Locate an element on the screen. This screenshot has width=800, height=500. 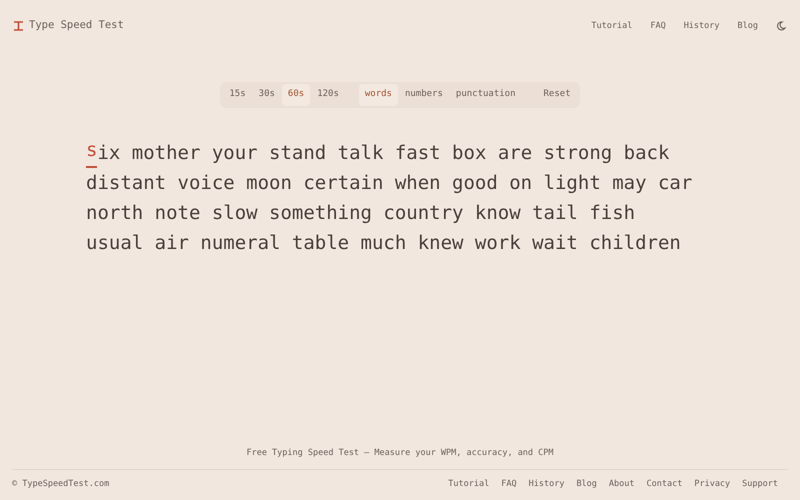
text-line: ix mother your stand talk fast box are strong back is located at coordinates (383, 153).